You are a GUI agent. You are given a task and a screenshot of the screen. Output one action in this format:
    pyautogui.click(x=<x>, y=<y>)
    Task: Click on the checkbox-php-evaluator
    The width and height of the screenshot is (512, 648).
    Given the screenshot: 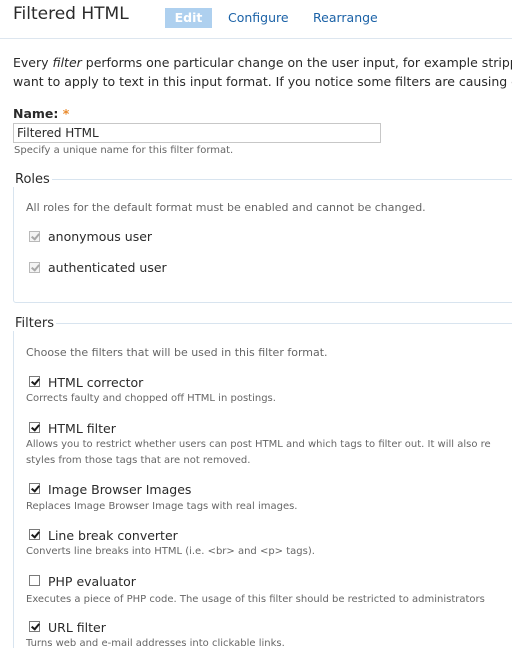 What is the action you would take?
    pyautogui.click(x=34, y=580)
    